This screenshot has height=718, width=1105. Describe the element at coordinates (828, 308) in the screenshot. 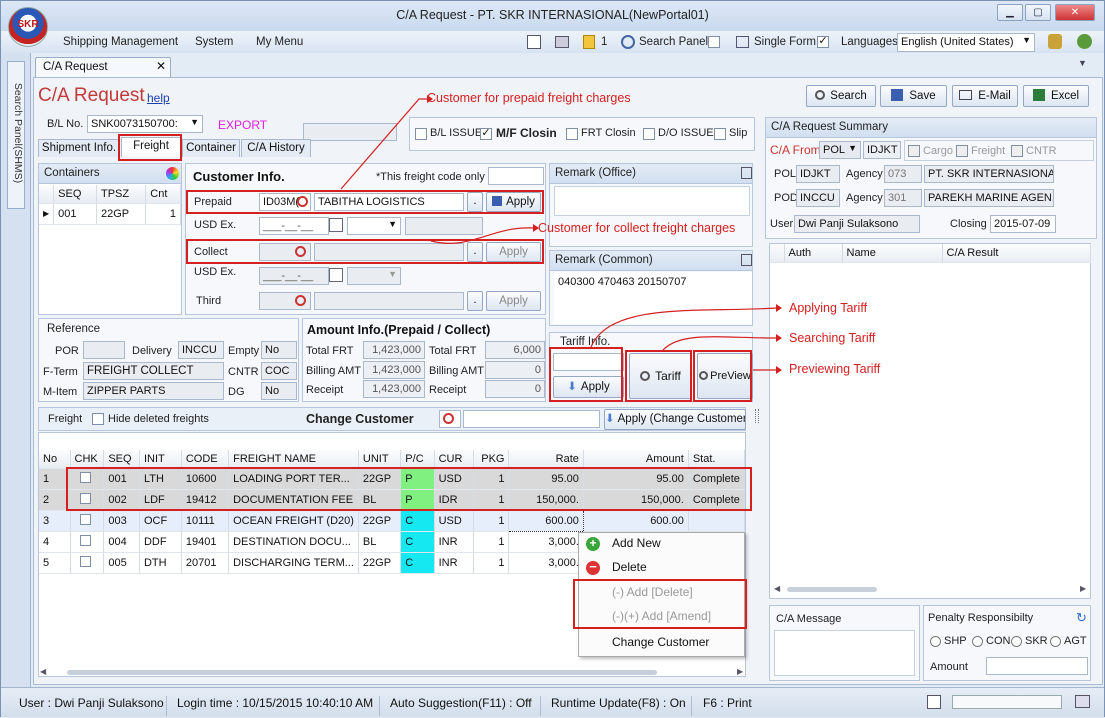

I see `annotation-applying-tariff: Applying Tariff` at that location.